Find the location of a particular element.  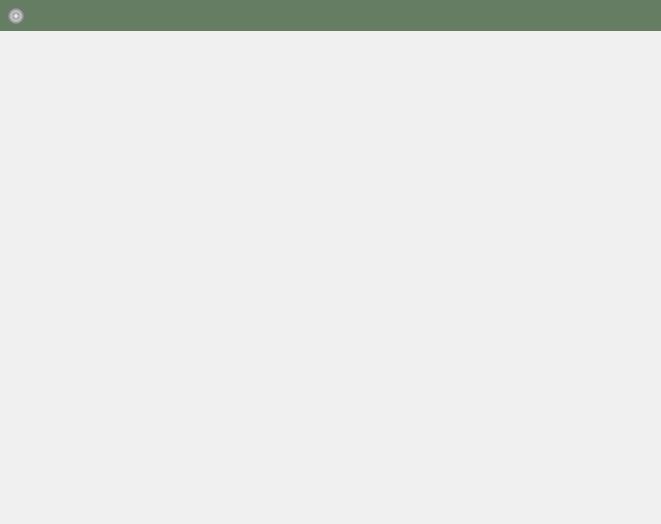

app-disc-icon is located at coordinates (16, 15).